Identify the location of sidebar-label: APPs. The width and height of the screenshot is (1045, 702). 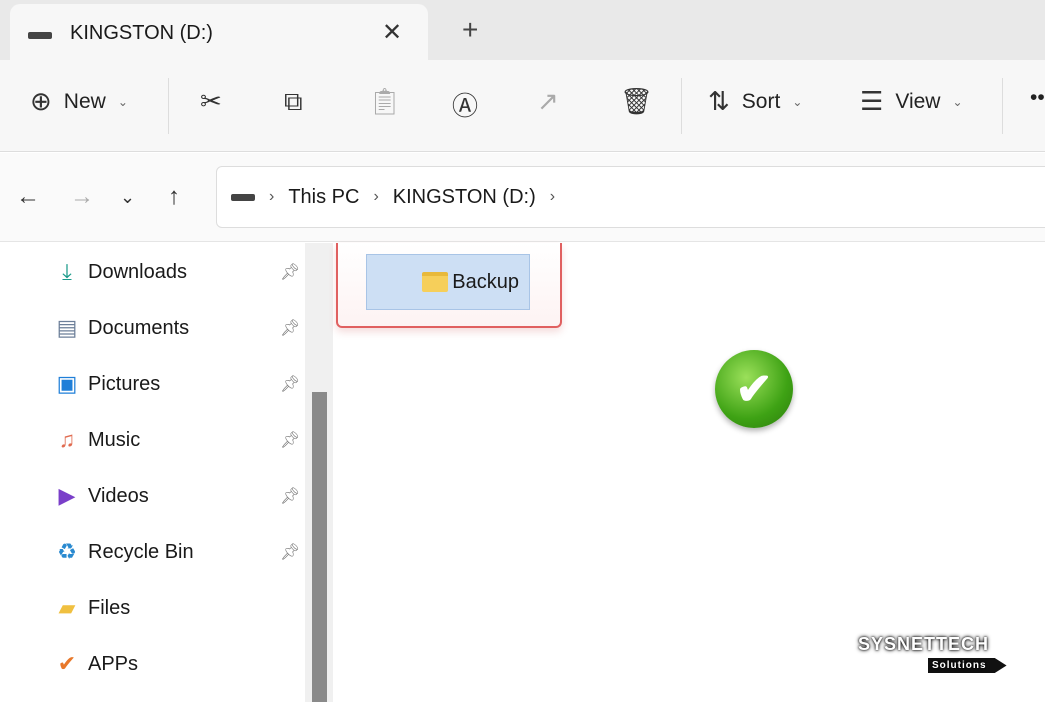
(113, 663).